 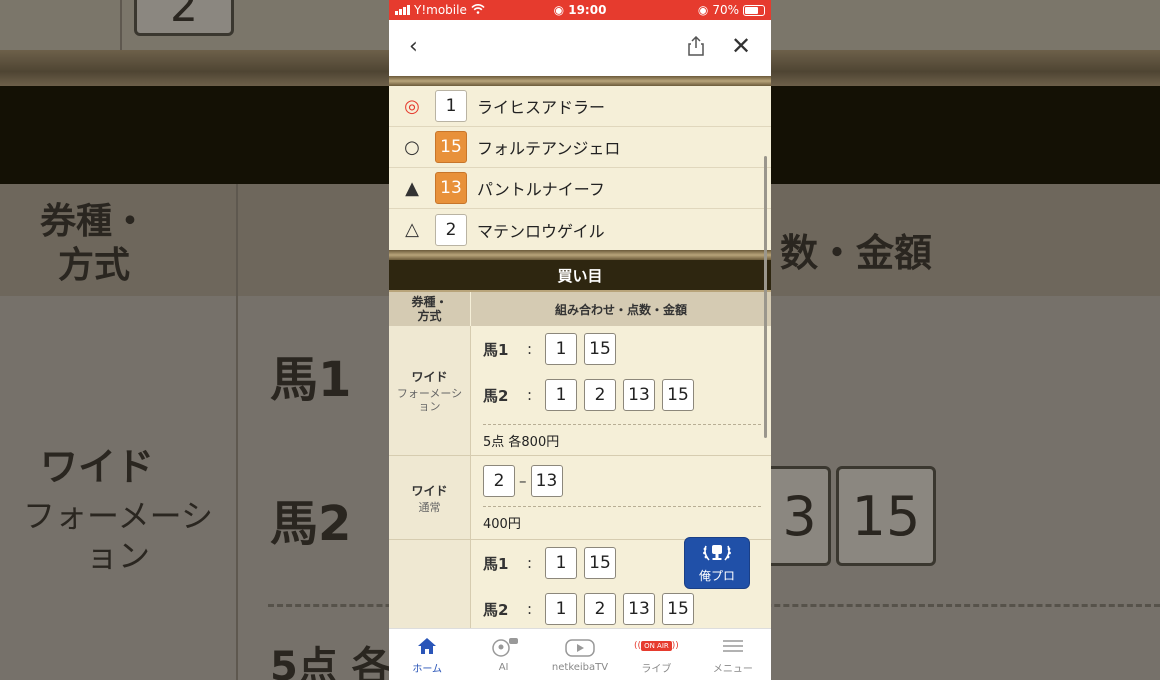 What do you see at coordinates (118, 536) in the screenshot?
I see `bg-method: フォーメーシ ョン` at bounding box center [118, 536].